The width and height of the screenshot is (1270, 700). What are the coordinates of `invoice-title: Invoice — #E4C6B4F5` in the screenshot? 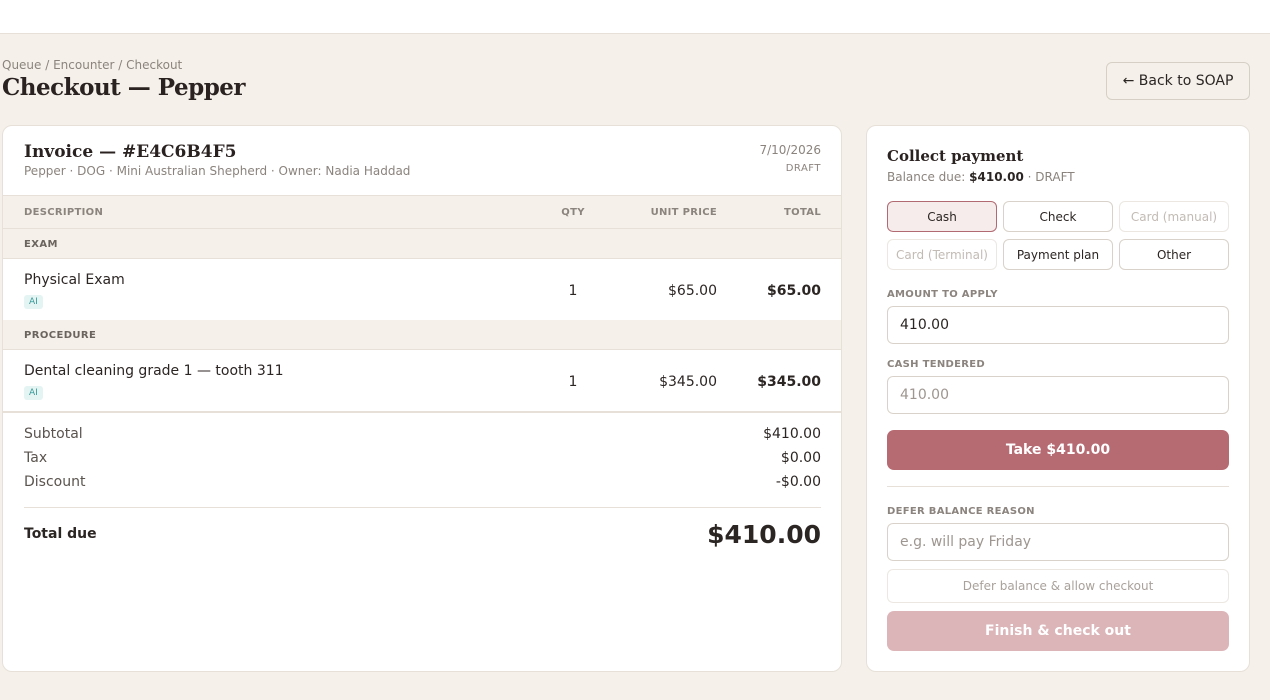 It's located at (130, 152).